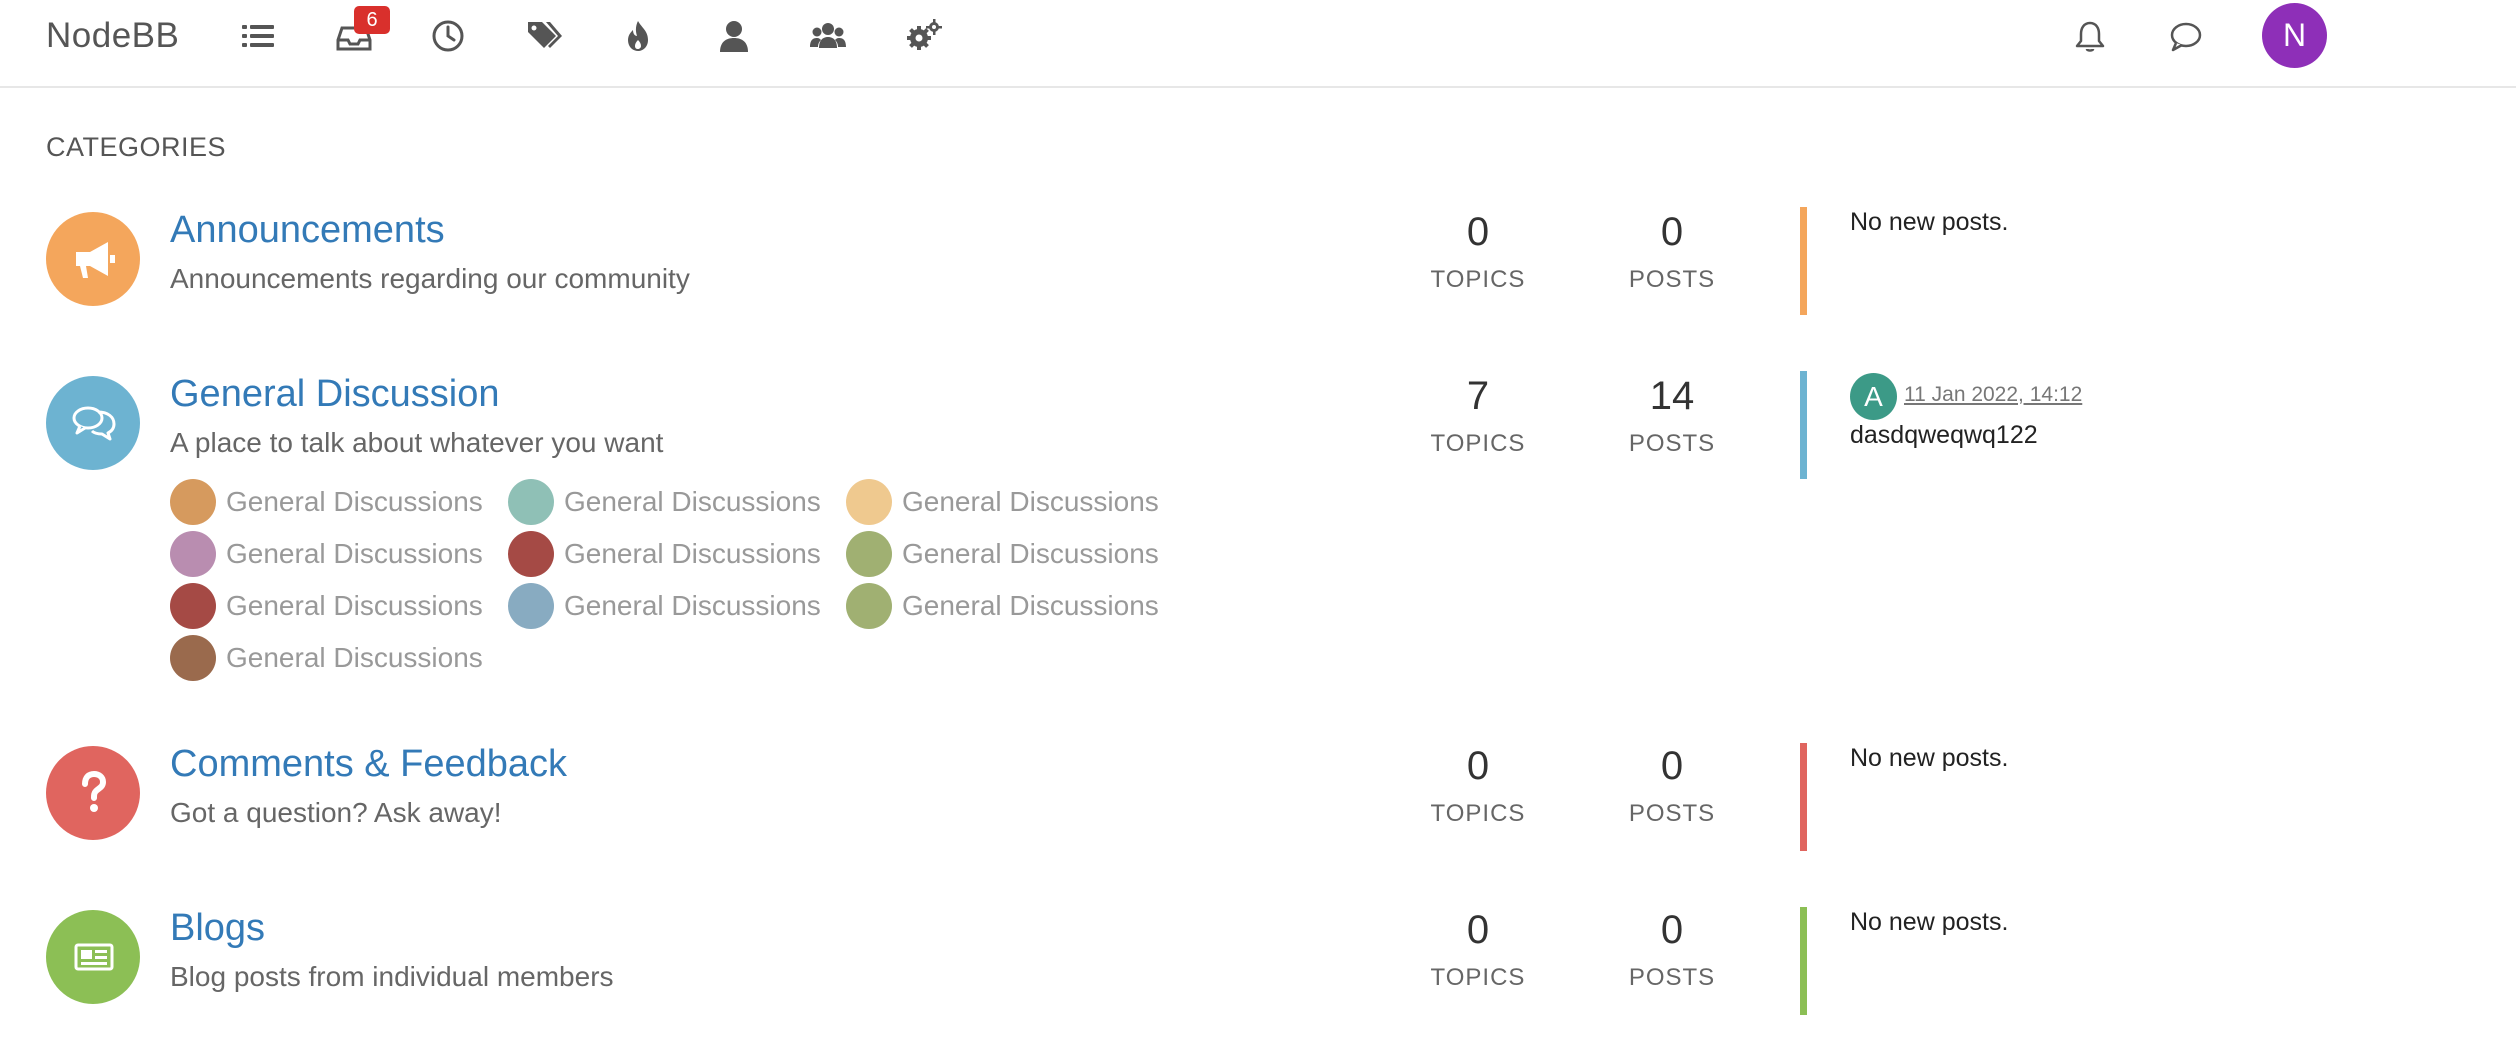  Describe the element at coordinates (93, 793) in the screenshot. I see `question-icon` at that location.